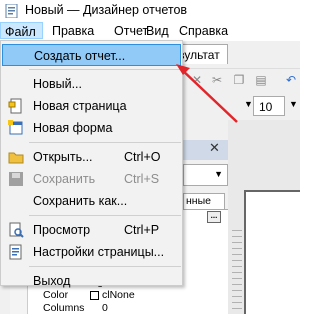  What do you see at coordinates (207, 93) in the screenshot?
I see `annotation-arrow-icon` at bounding box center [207, 93].